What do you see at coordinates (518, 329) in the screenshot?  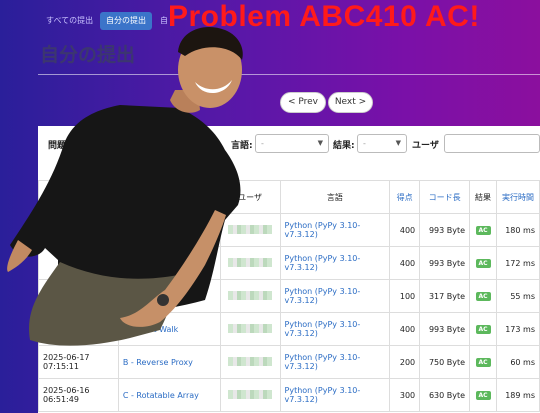 I see `cell-exec-time: 173 ms` at bounding box center [518, 329].